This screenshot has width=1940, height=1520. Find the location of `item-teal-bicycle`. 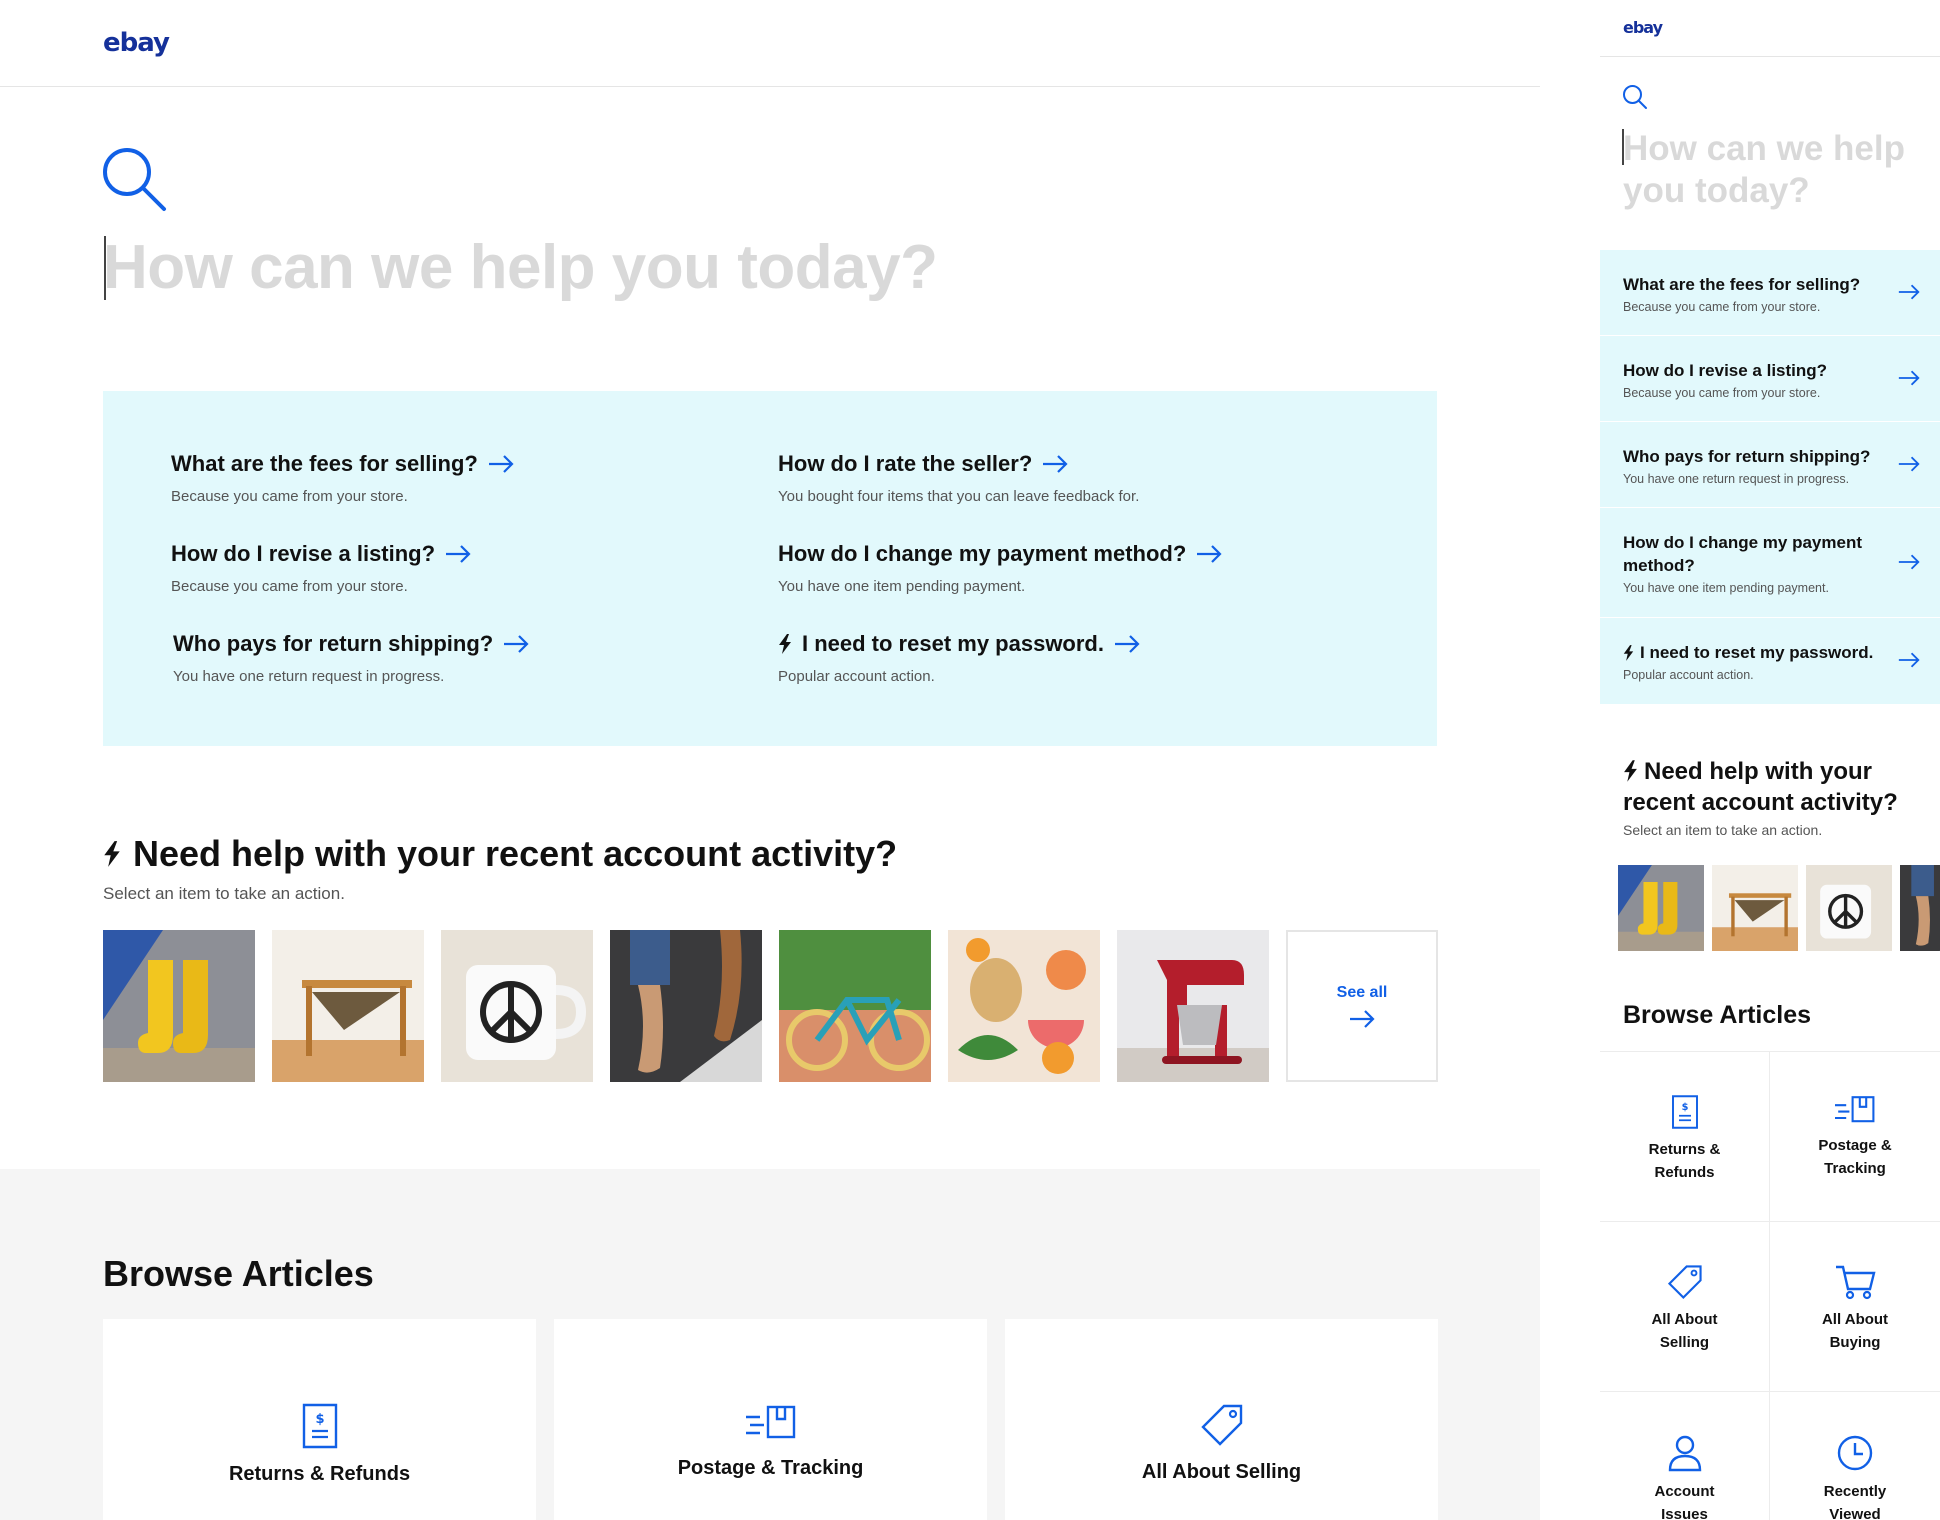

item-teal-bicycle is located at coordinates (855, 1006).